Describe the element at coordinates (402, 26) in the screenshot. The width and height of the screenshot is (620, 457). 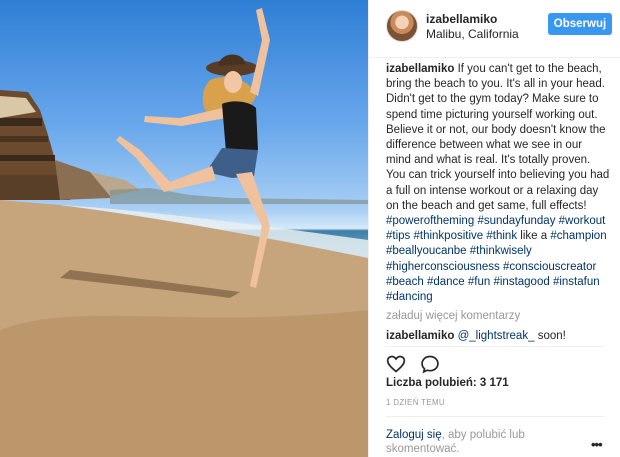
I see `avatar` at that location.